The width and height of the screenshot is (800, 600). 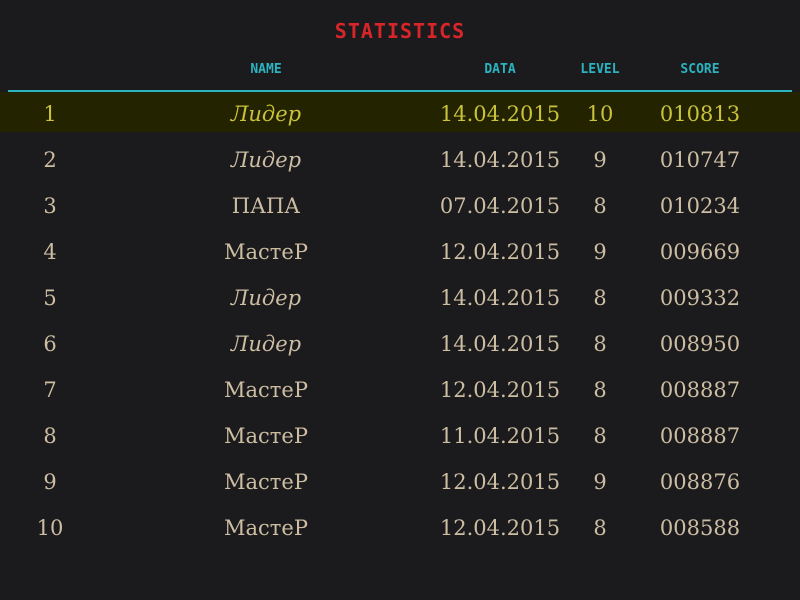 What do you see at coordinates (400, 70) in the screenshot?
I see `table-header: NAME DATA LEVEL SCORE` at bounding box center [400, 70].